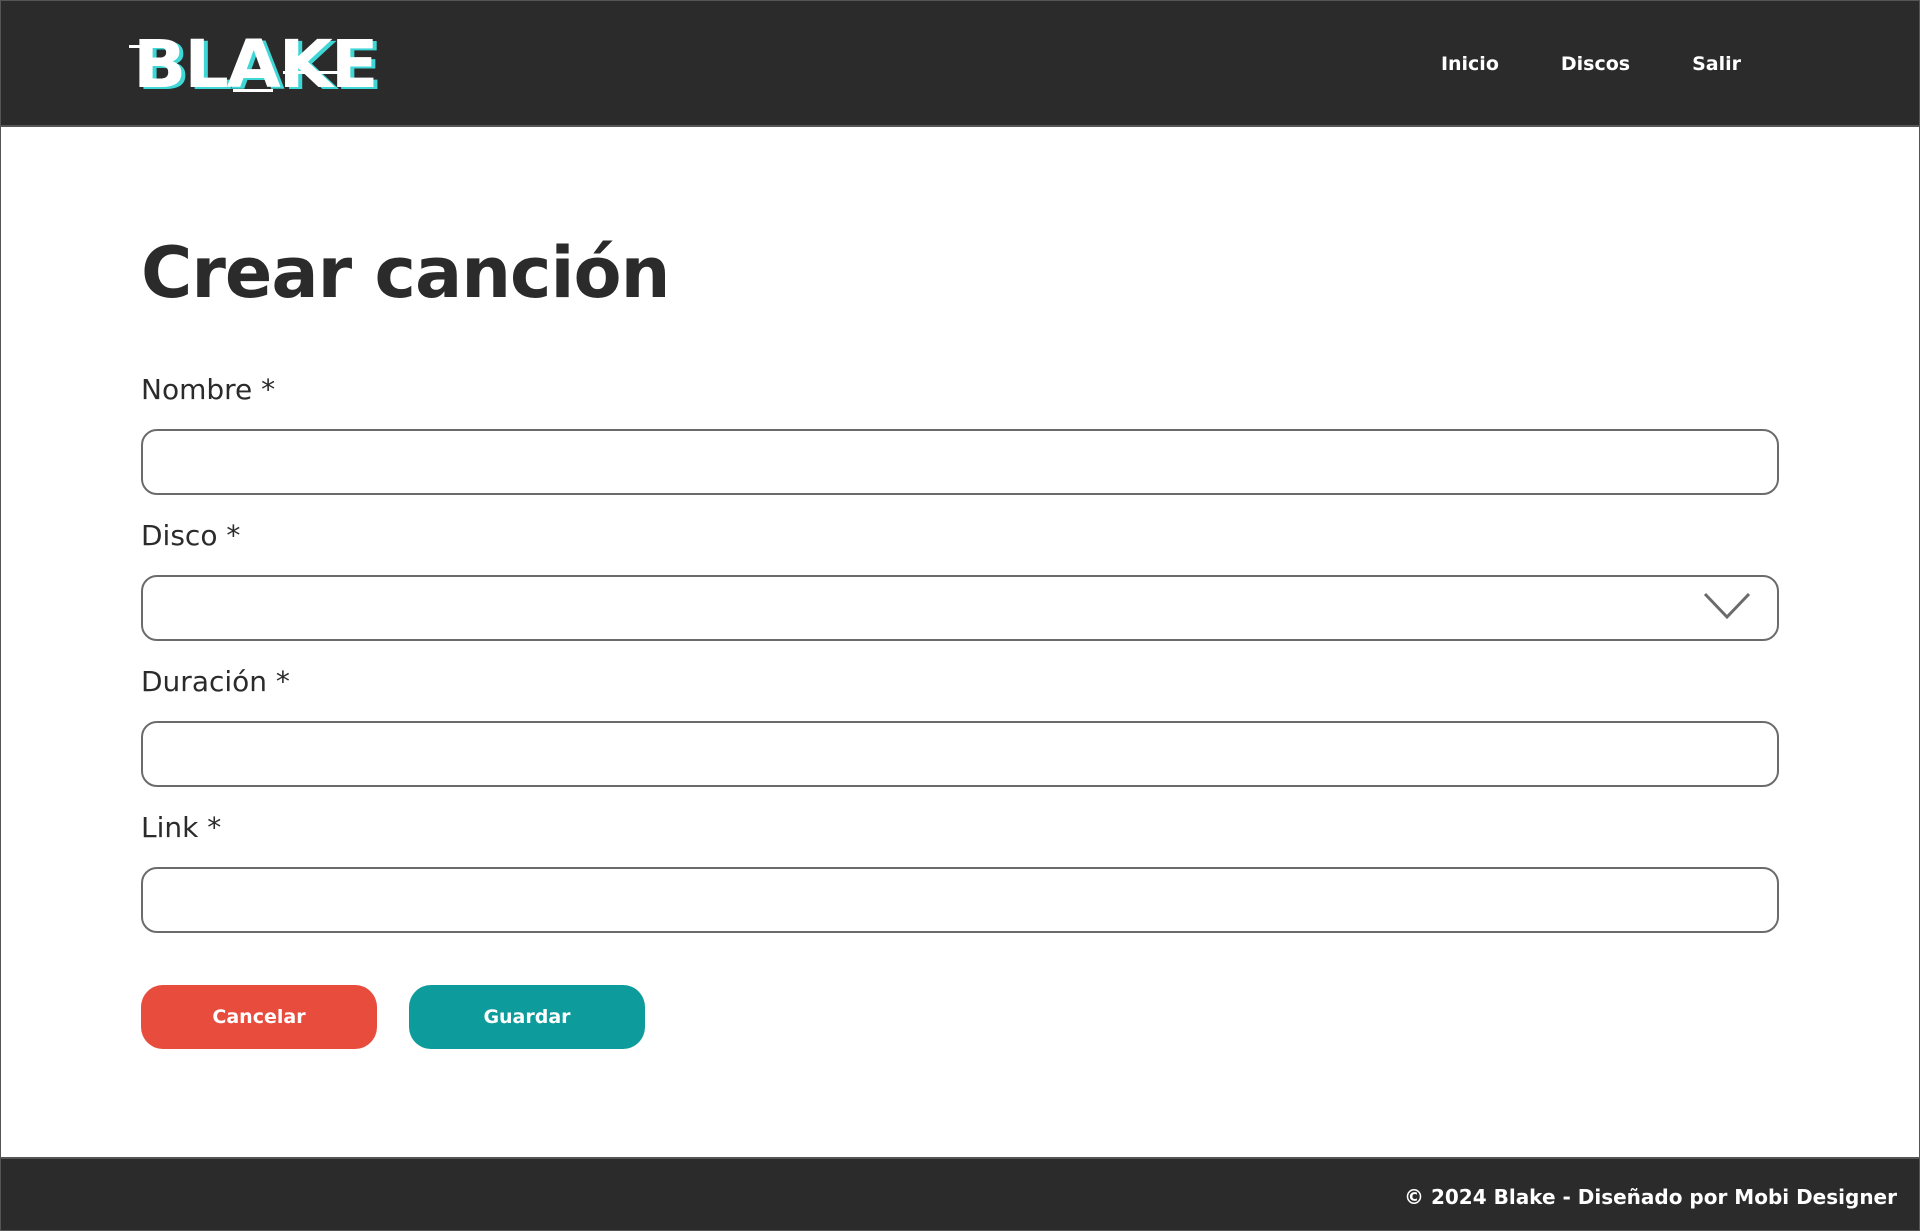 Image resolution: width=1920 pixels, height=1231 pixels. I want to click on link-input, so click(960, 900).